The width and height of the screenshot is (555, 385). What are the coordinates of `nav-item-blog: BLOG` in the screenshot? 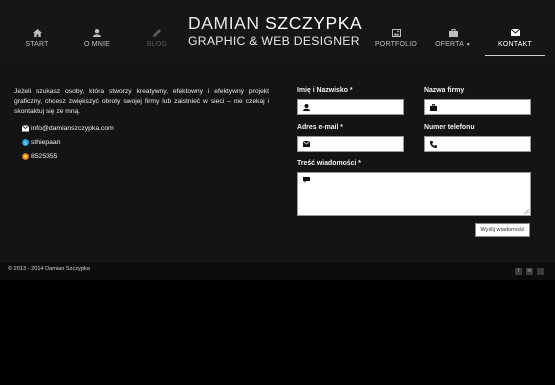 It's located at (157, 29).